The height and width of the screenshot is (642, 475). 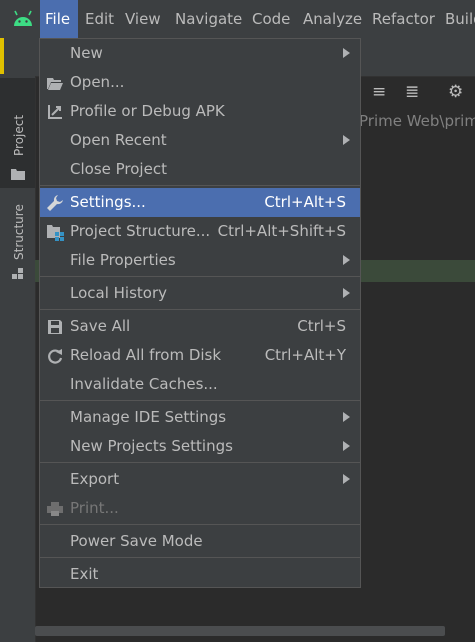 I want to click on left-tool-strip: Project Structure, so click(x=18, y=340).